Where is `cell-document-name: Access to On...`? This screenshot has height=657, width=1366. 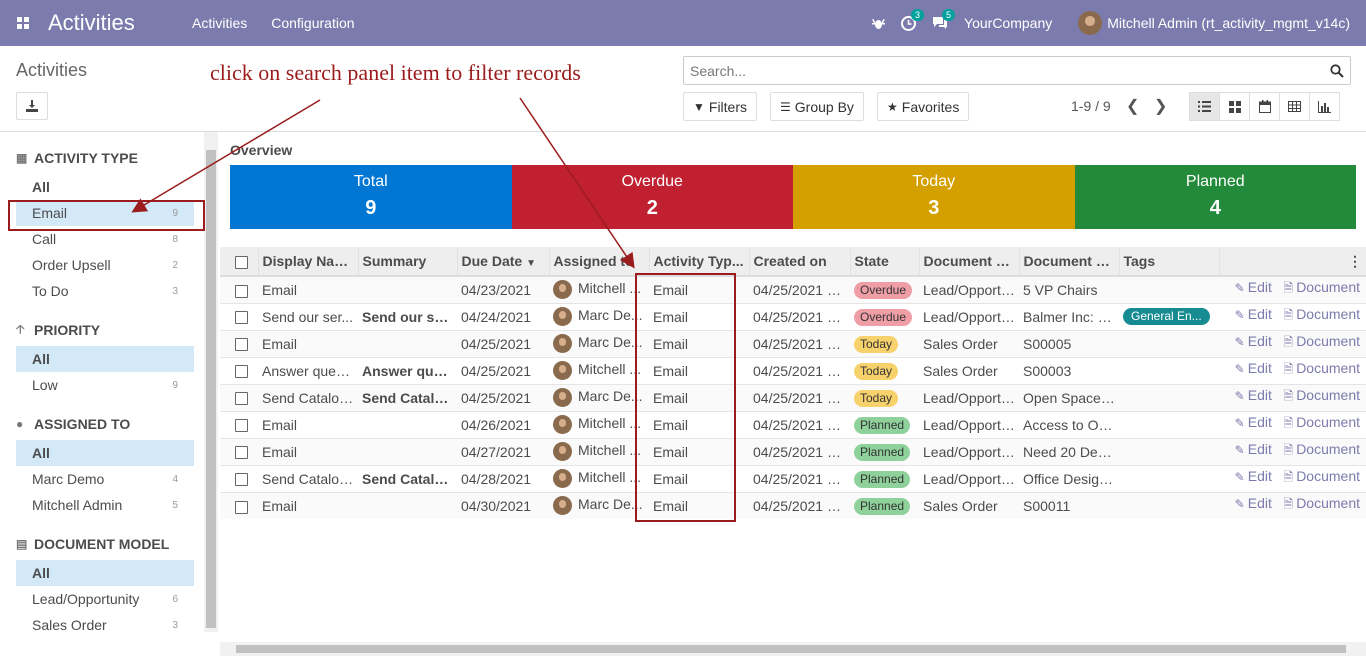
cell-document-name: Access to On... is located at coordinates (1069, 424).